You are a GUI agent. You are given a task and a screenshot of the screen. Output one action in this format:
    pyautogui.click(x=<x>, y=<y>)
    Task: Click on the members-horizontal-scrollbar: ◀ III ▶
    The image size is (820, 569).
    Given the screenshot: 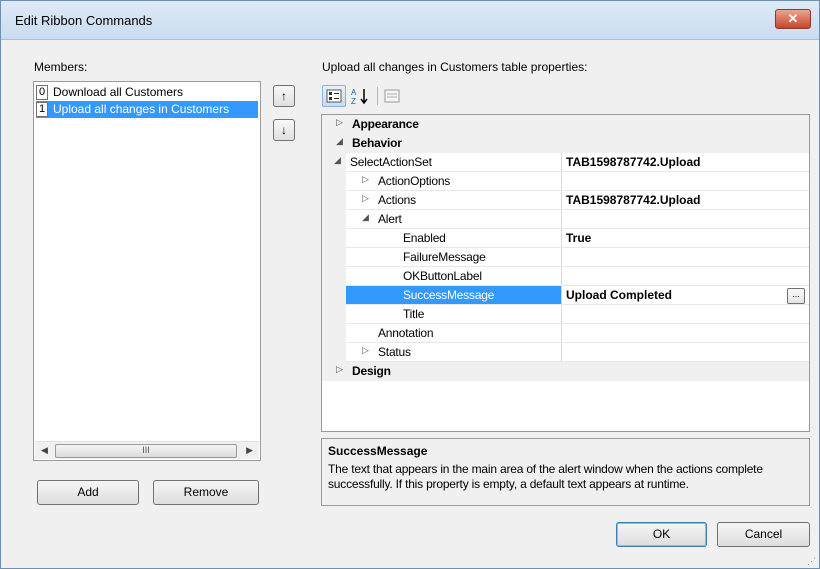 What is the action you would take?
    pyautogui.click(x=147, y=450)
    